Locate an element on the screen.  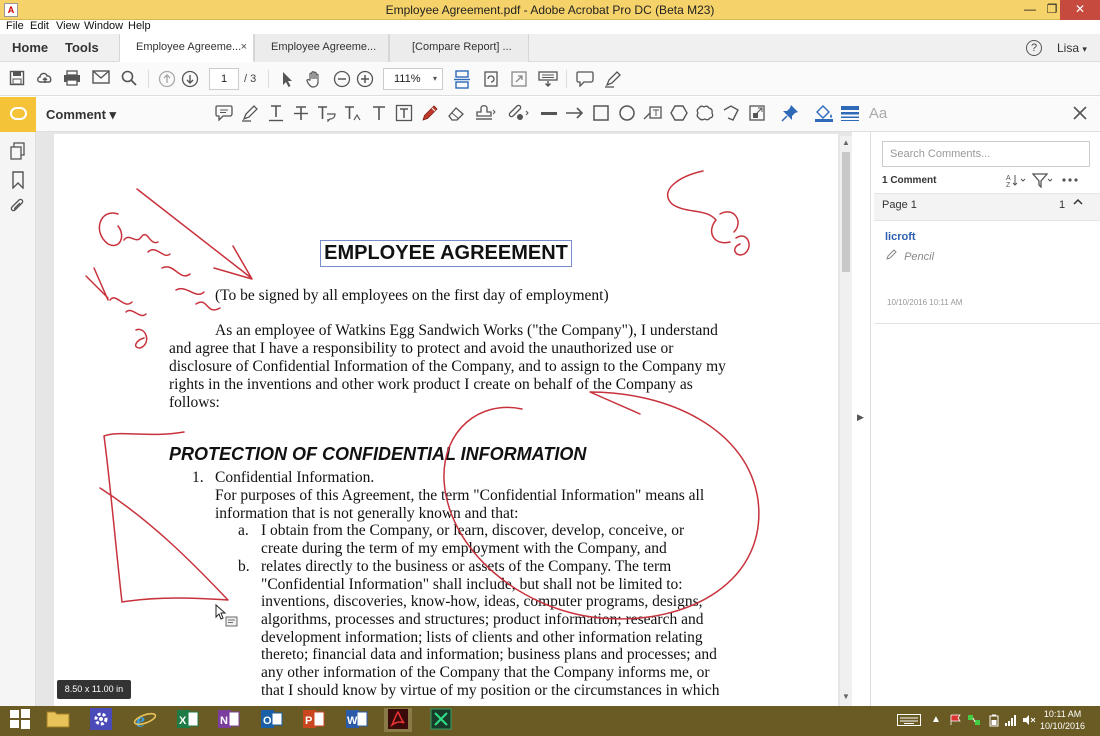
next-page-icon is located at coordinates (190, 79).